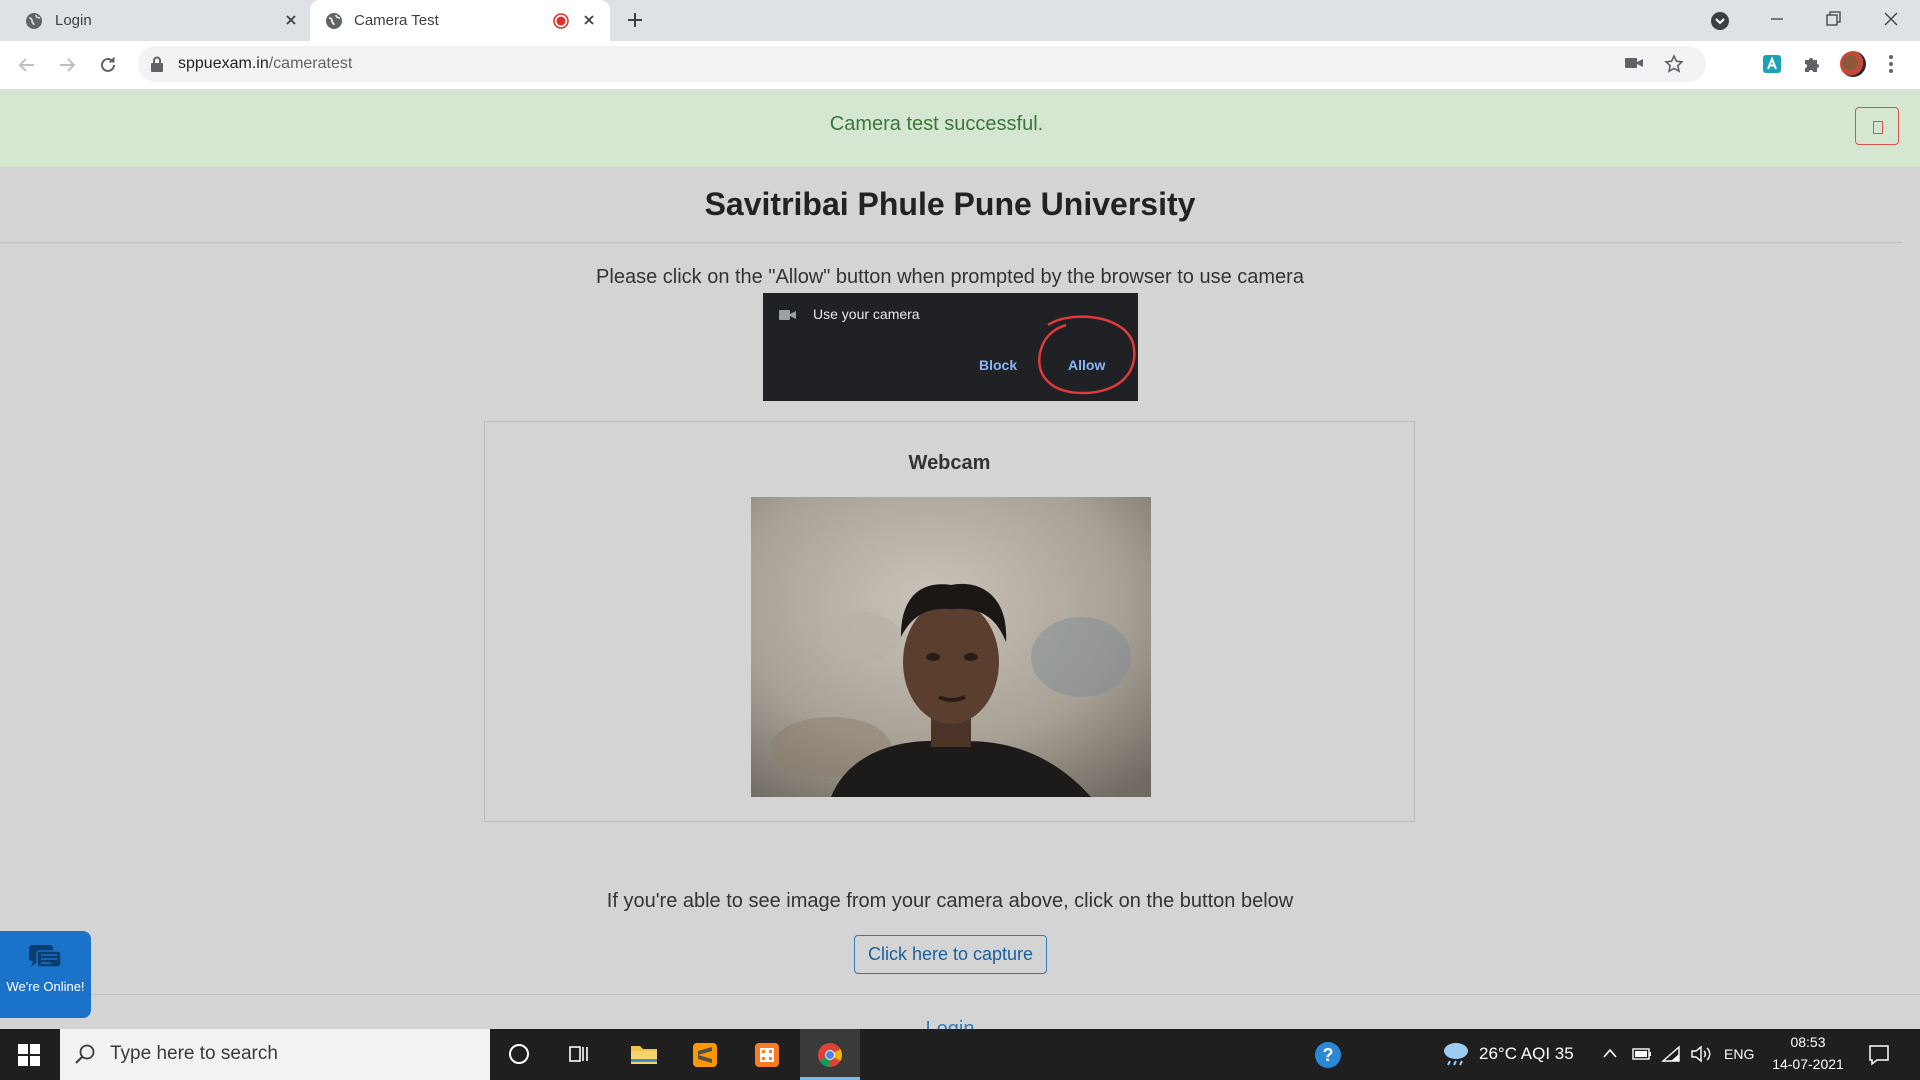  I want to click on cortana-button, so click(520, 1054).